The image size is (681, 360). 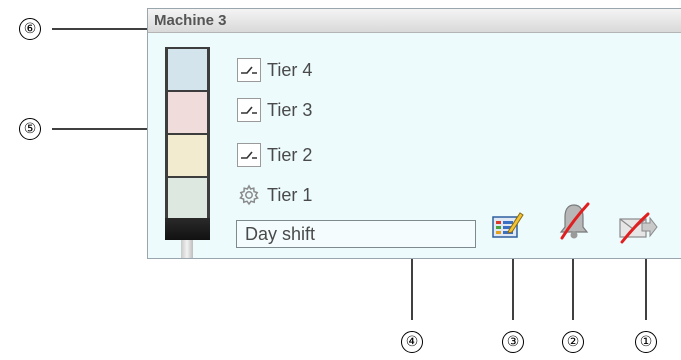 What do you see at coordinates (638, 230) in the screenshot?
I see `send-mail-disabled-icon` at bounding box center [638, 230].